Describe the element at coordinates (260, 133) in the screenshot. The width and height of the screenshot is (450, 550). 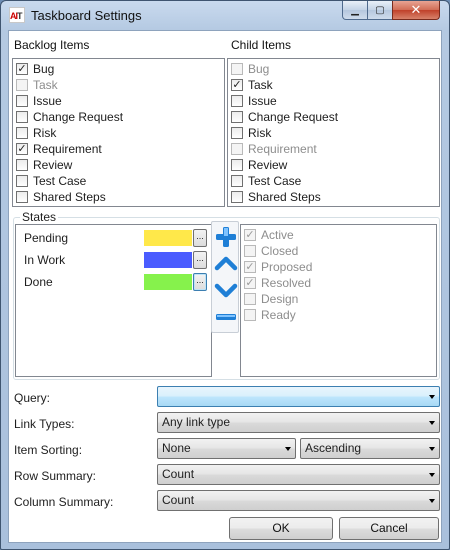
I see `child-item-checkbox-label: Risk` at that location.